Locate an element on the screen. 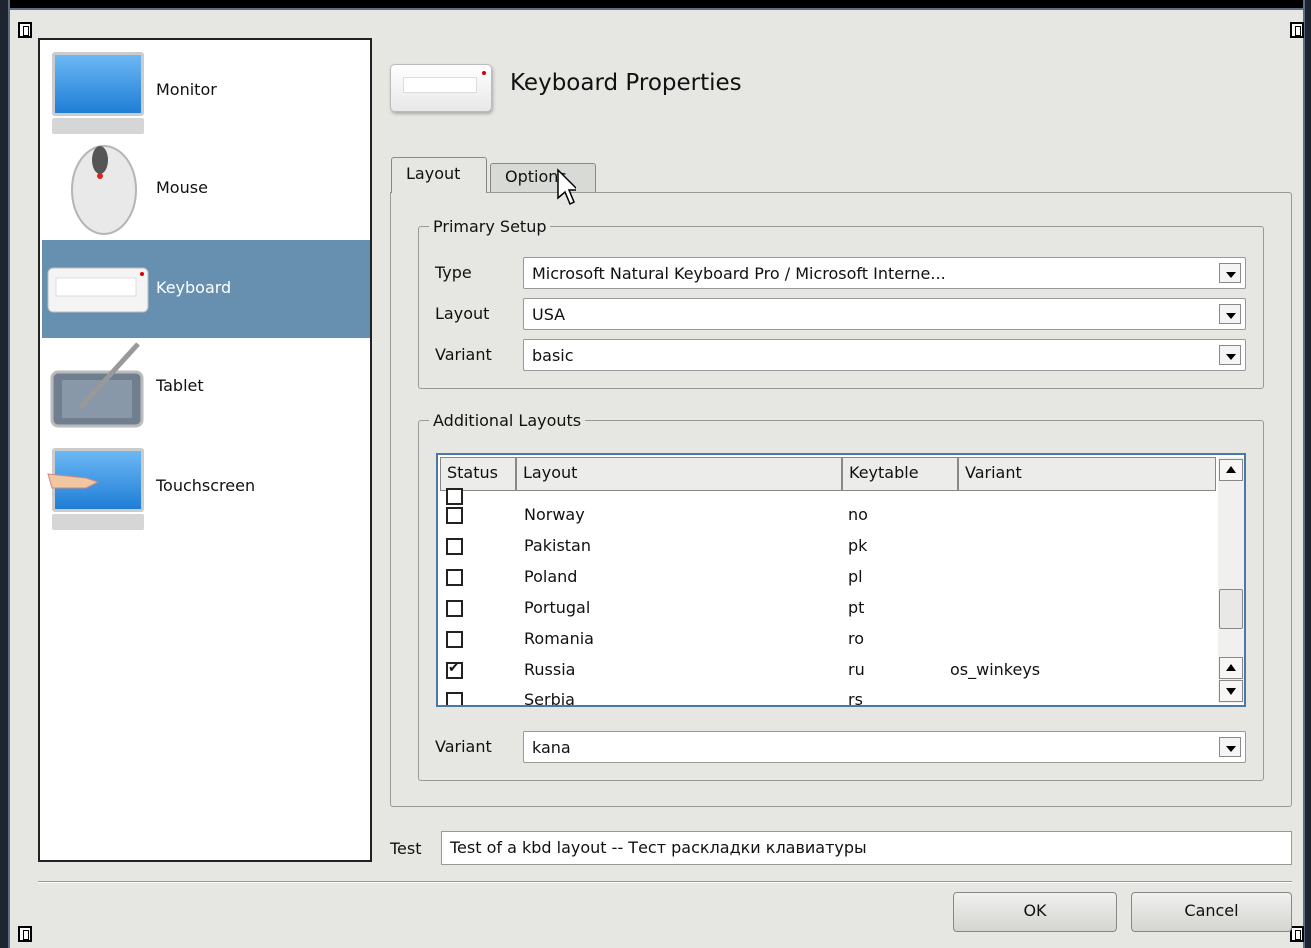 Image resolution: width=1311 pixels, height=948 pixels. keytable-cell: rs is located at coordinates (855, 698).